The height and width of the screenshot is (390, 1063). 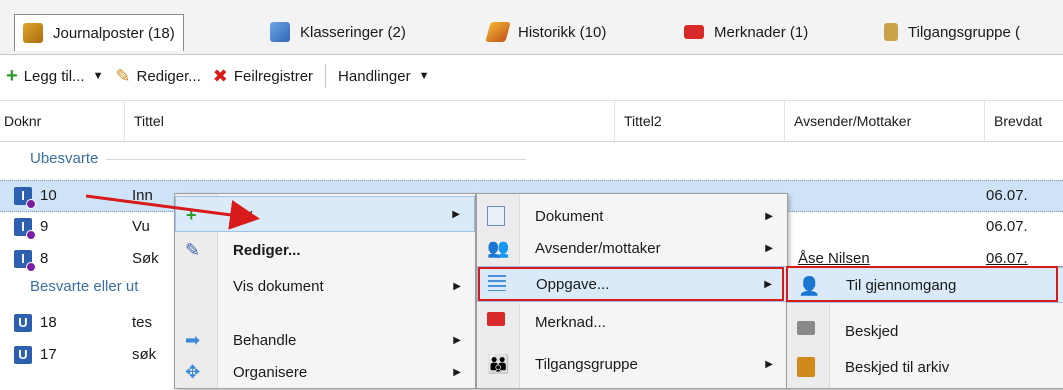 What do you see at coordinates (172, 212) in the screenshot?
I see `annotation-arrow` at bounding box center [172, 212].